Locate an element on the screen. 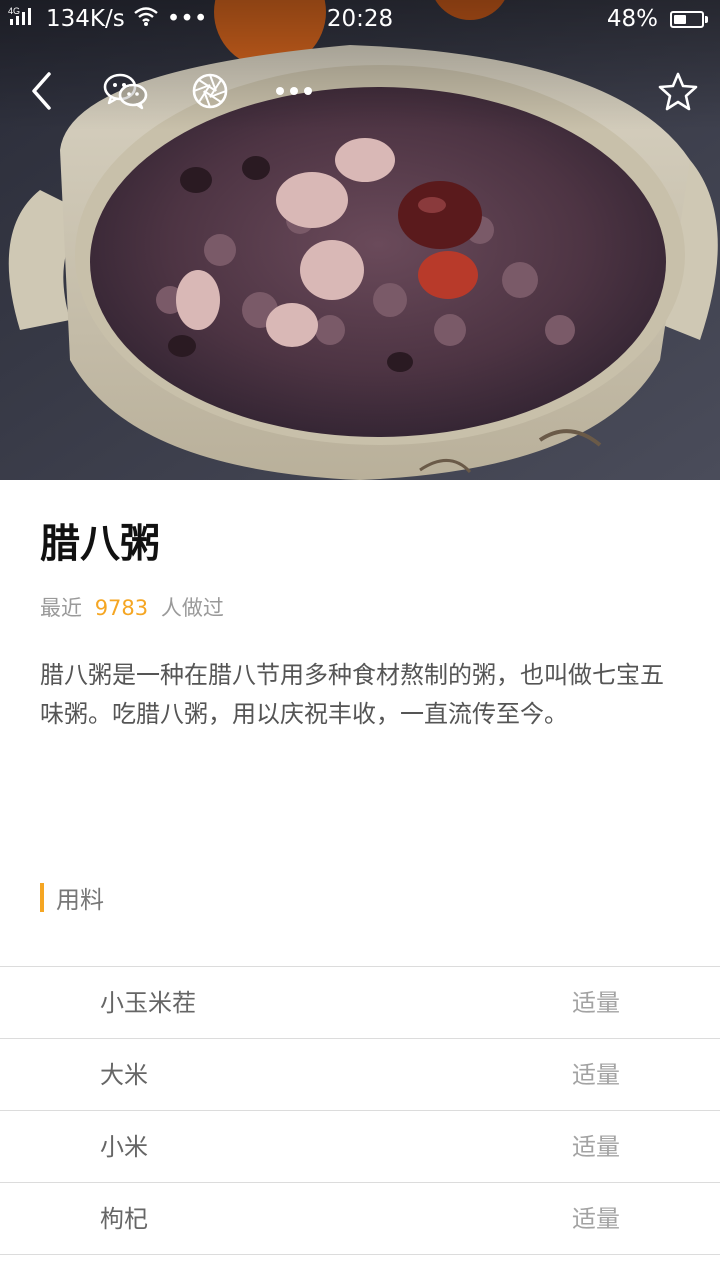 Image resolution: width=720 pixels, height=1280 pixels. chevron-left-icon is located at coordinates (41, 91).